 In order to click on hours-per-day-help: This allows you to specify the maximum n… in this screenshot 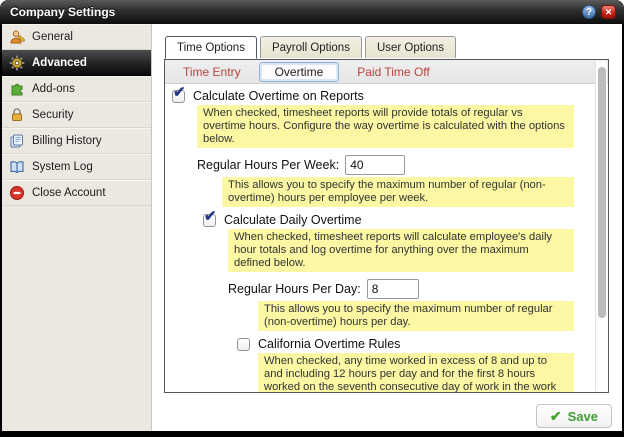, I will do `click(416, 316)`.